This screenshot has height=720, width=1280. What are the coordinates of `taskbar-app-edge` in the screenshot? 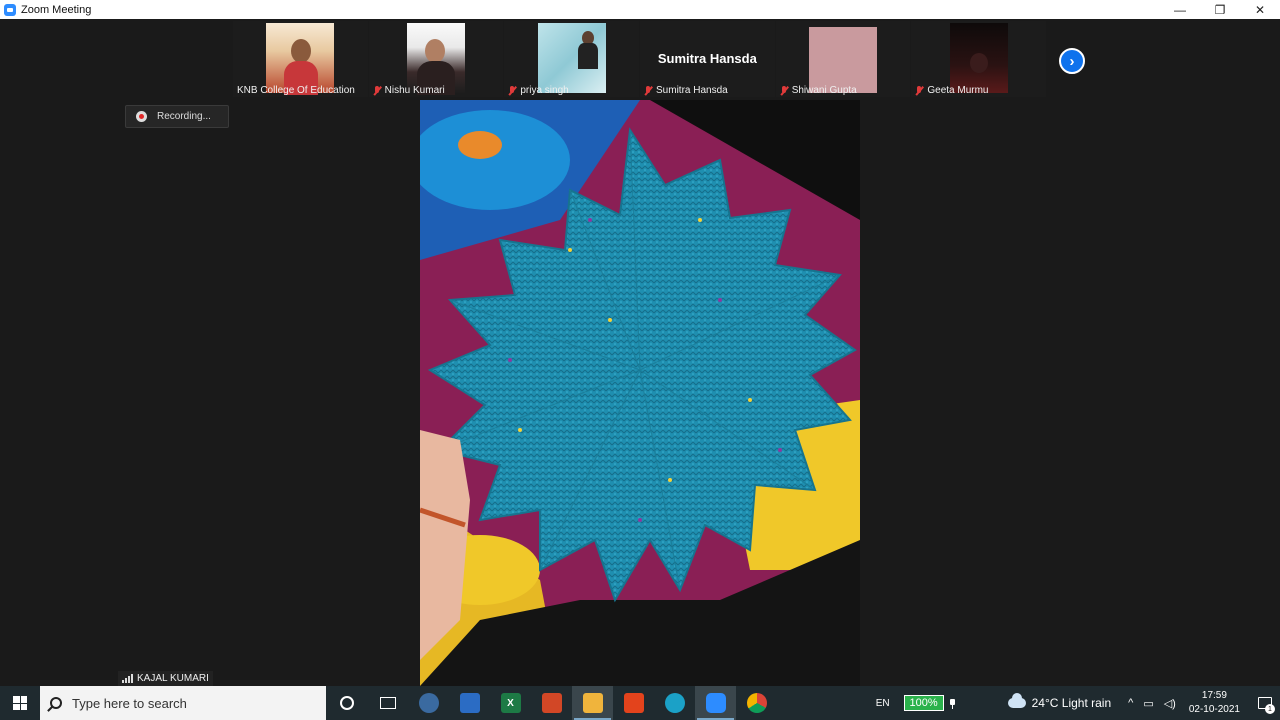 It's located at (674, 703).